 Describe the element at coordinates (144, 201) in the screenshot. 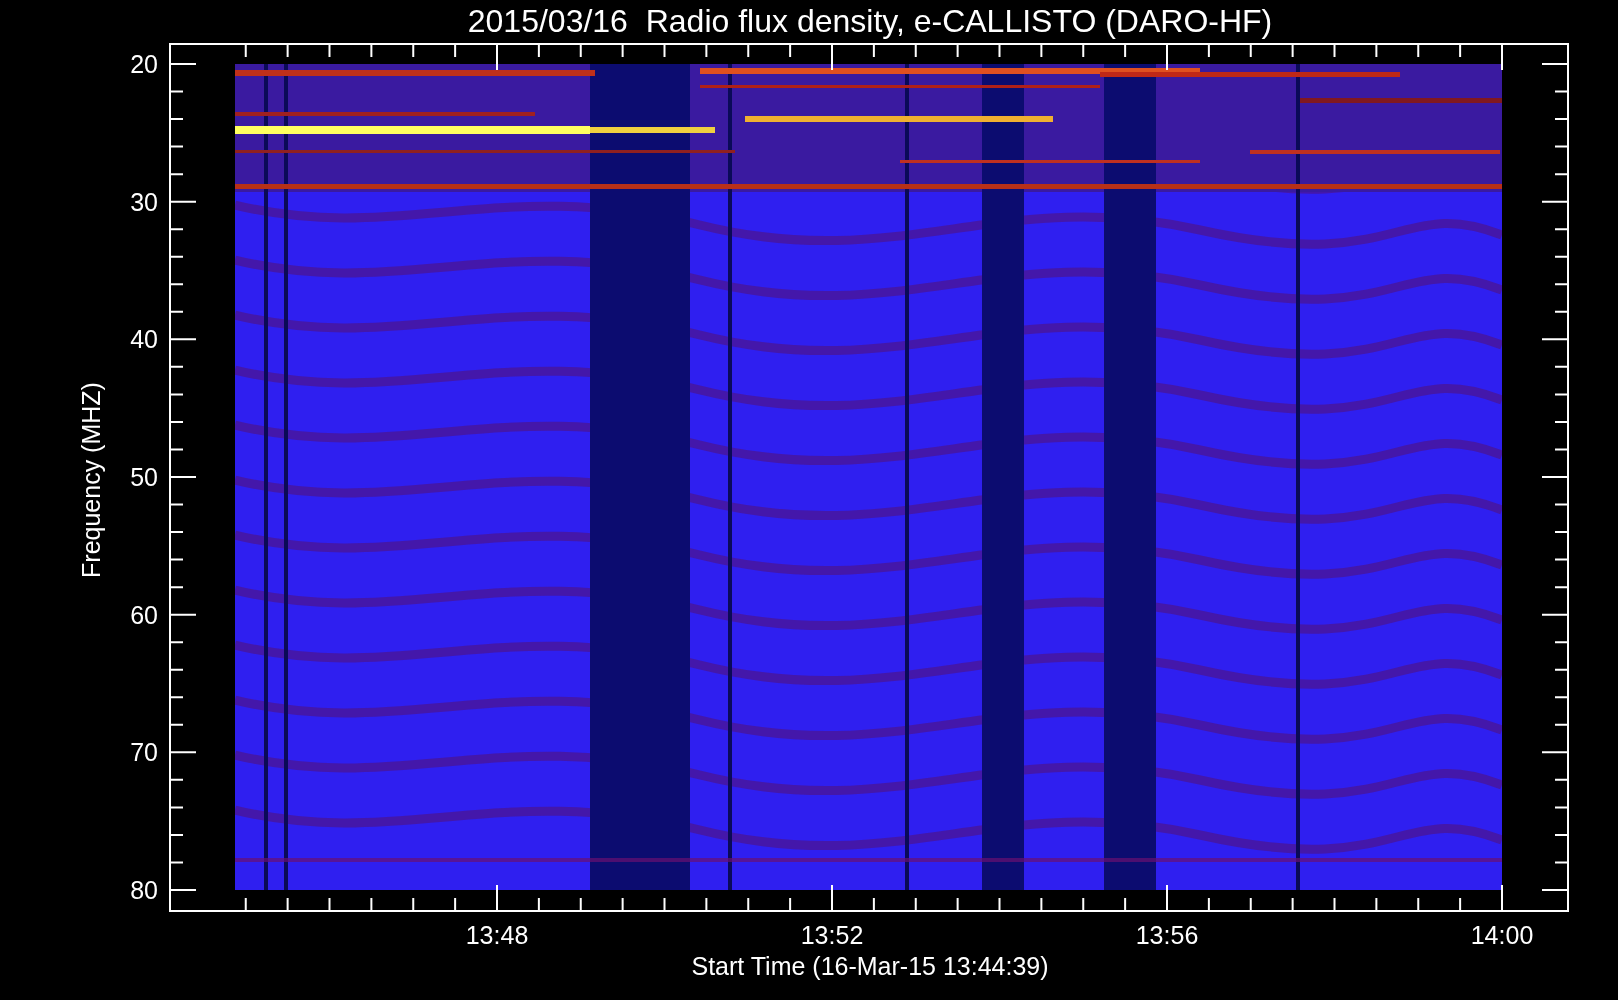

I see `y-tick-label: 30` at that location.